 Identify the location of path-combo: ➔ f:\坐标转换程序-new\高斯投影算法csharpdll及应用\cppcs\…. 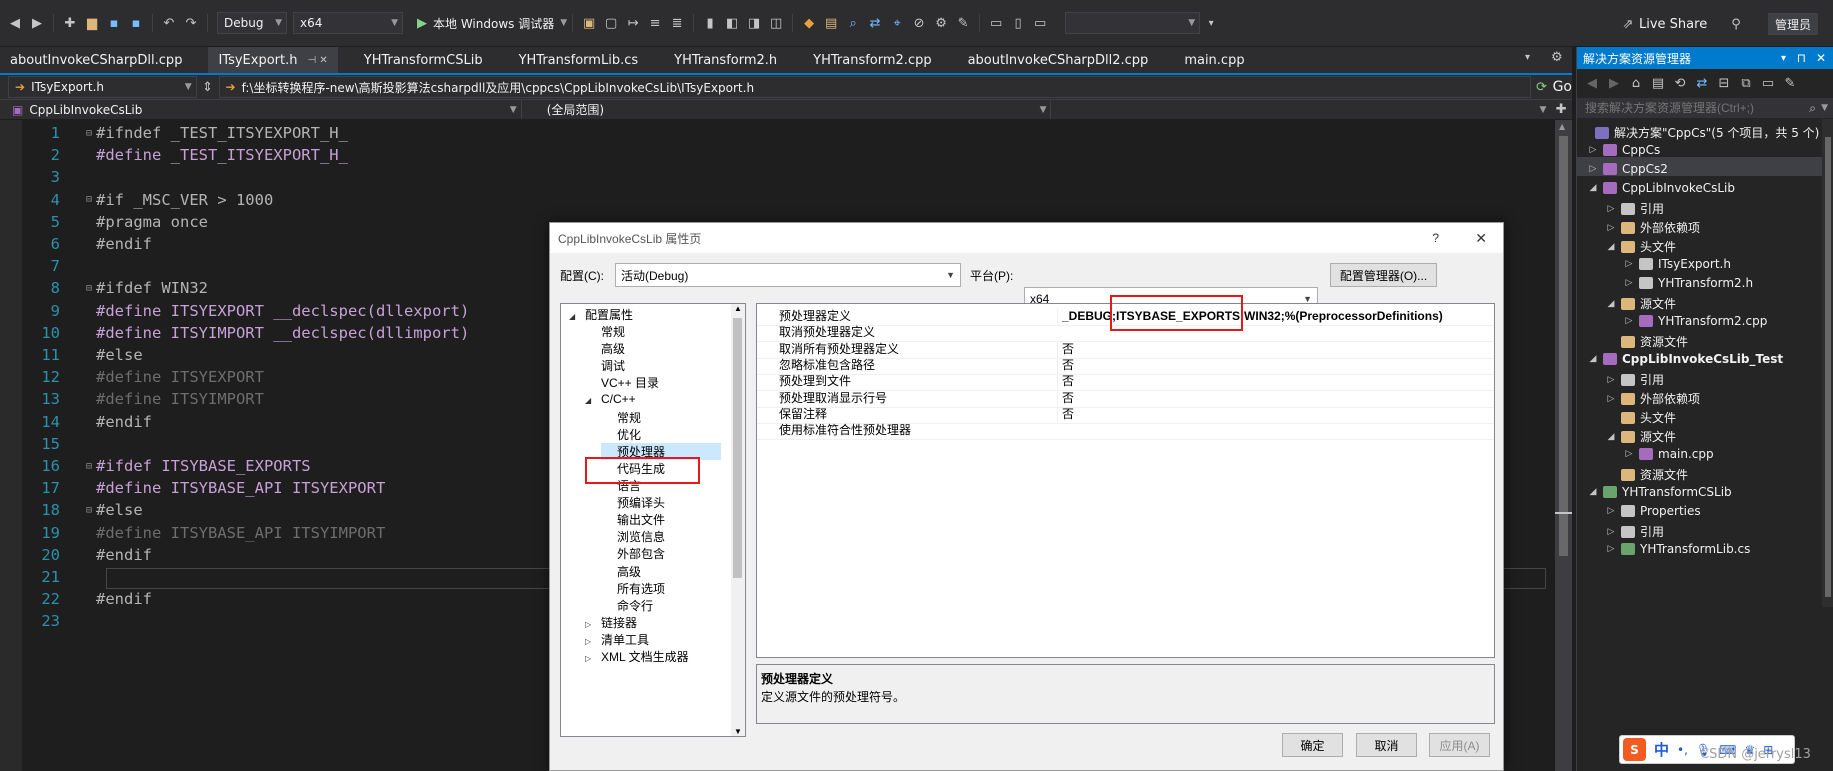
(874, 87).